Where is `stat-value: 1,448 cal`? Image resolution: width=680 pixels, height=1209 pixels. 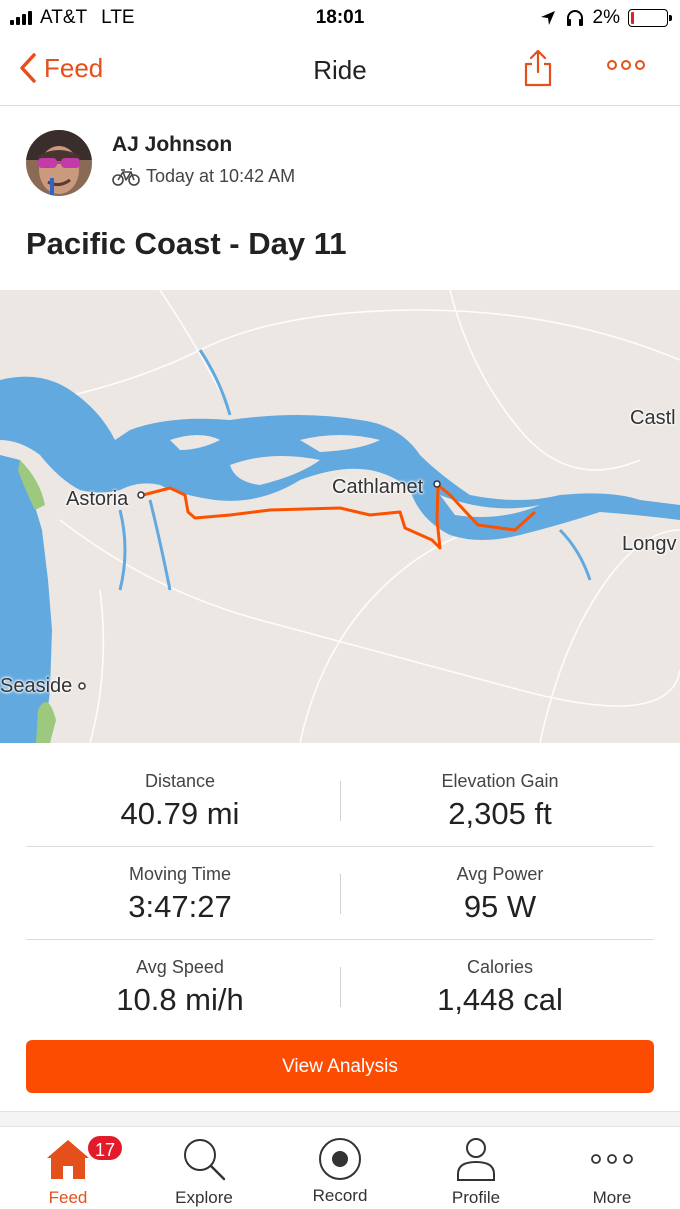
stat-value: 1,448 cal is located at coordinates (500, 999).